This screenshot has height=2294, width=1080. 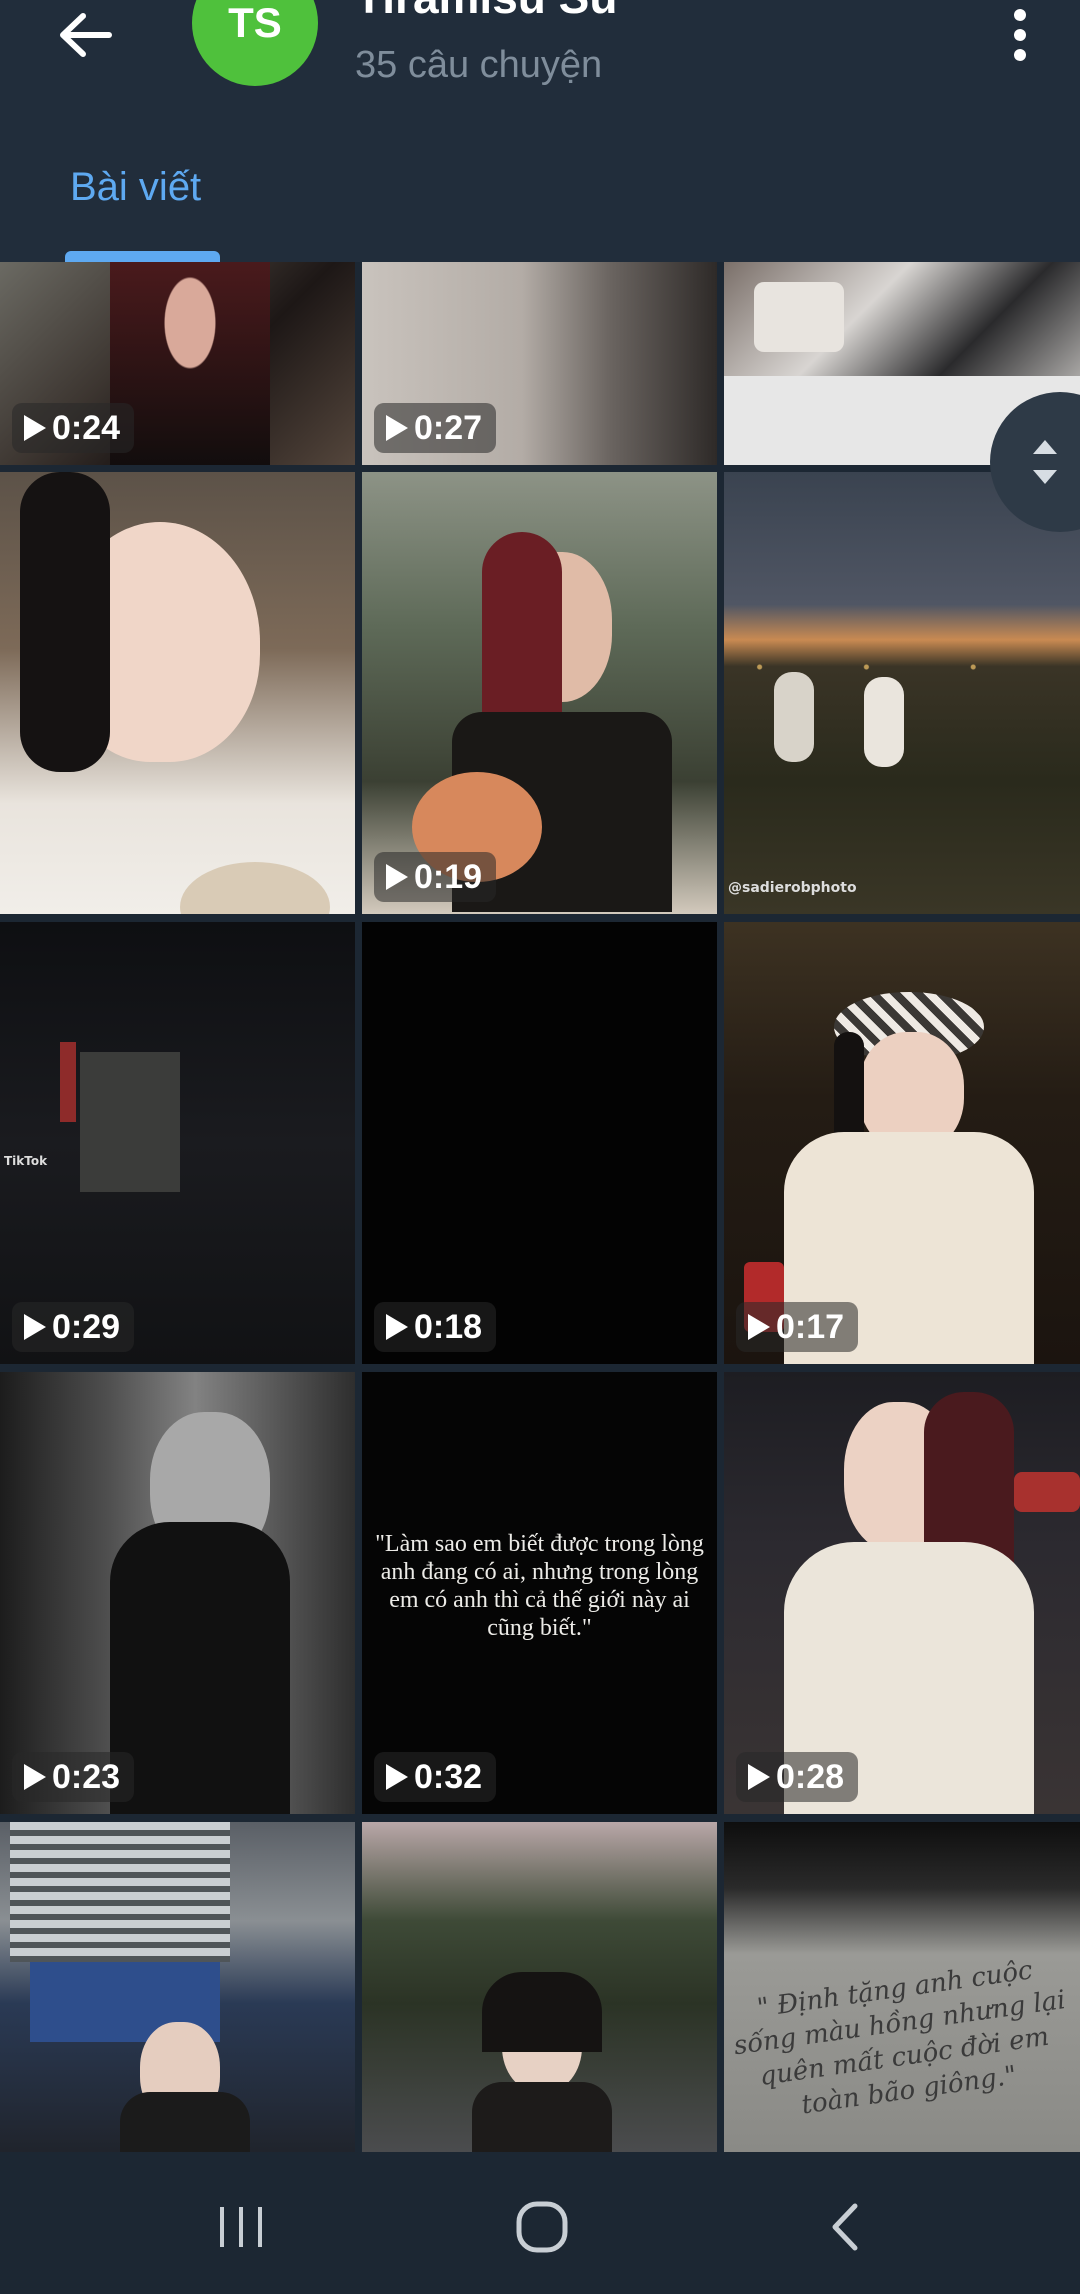 What do you see at coordinates (902, 693) in the screenshot?
I see `story-tile: @sadierobphoto` at bounding box center [902, 693].